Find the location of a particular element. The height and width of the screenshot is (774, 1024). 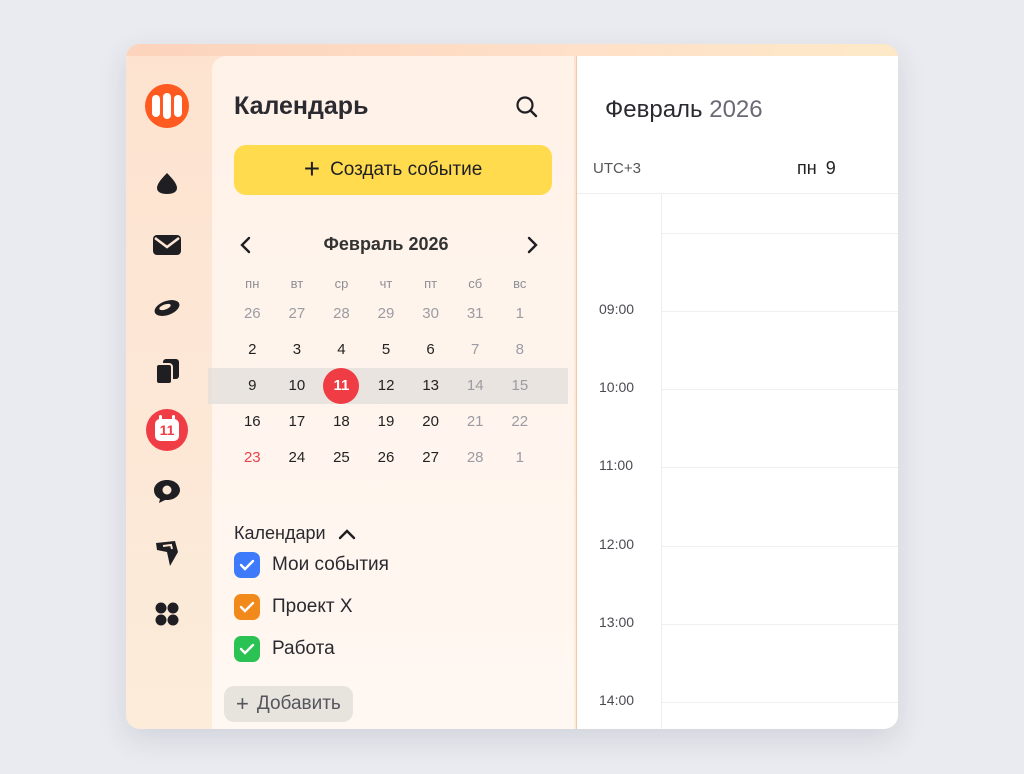

day-cell: 4 is located at coordinates (341, 350).